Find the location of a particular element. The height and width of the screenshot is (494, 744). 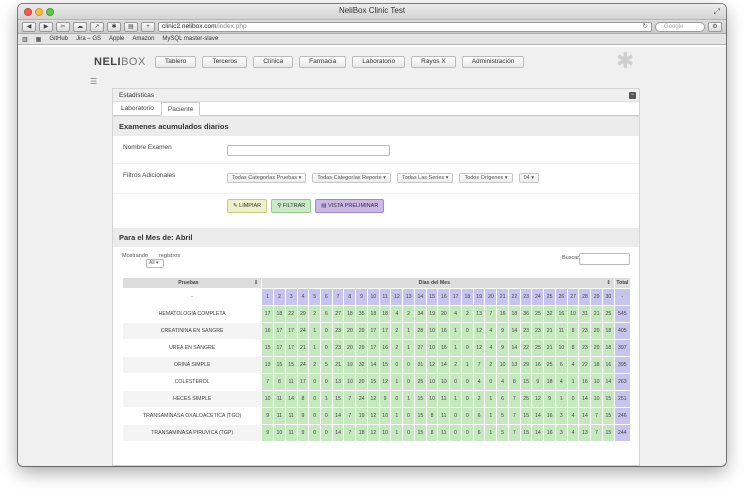

action-buttons: ✎ LIMPIAR ⚲ FILTRAR ▤ VISTA PRELIMINAR is located at coordinates (433, 206).